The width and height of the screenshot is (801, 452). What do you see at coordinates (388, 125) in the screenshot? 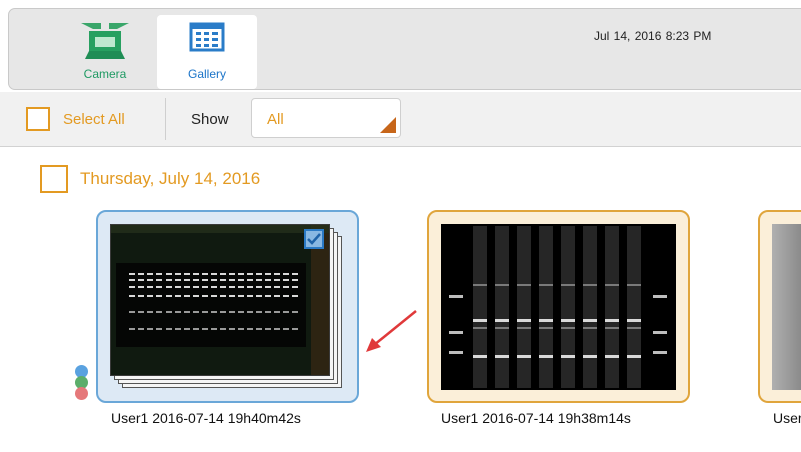
I see `dropdown-arrow-icon` at bounding box center [388, 125].